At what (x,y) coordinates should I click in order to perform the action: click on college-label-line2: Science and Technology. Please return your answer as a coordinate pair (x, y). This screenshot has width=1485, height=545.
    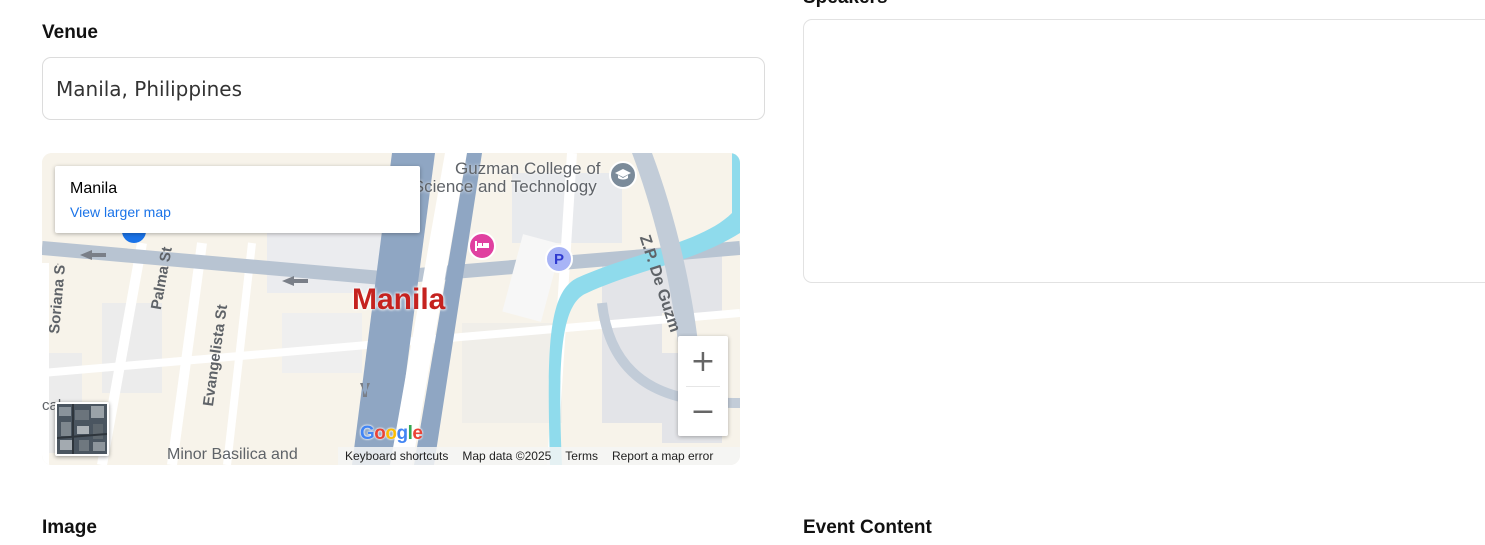
    Looking at the image, I should click on (504, 186).